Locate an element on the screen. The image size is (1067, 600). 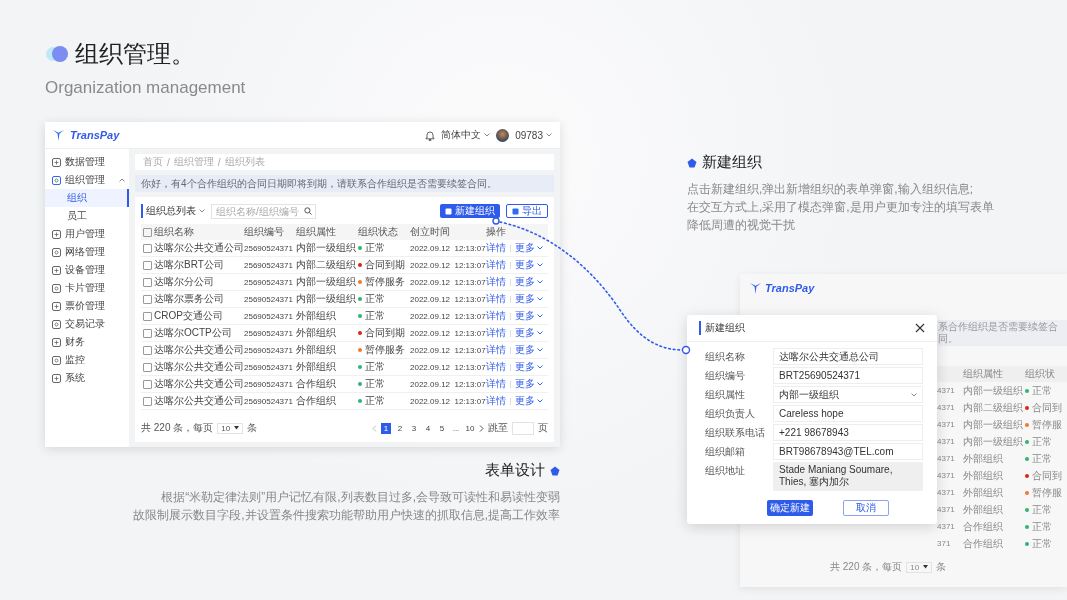
square-icon is located at coordinates (515, 211).